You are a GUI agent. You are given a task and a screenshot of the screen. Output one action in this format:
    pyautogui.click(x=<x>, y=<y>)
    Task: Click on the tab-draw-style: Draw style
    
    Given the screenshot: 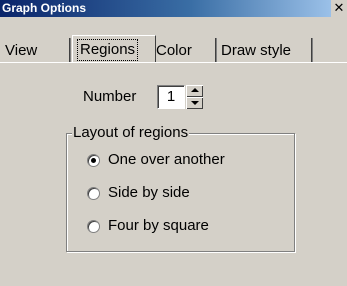 What is the action you would take?
    pyautogui.click(x=264, y=50)
    